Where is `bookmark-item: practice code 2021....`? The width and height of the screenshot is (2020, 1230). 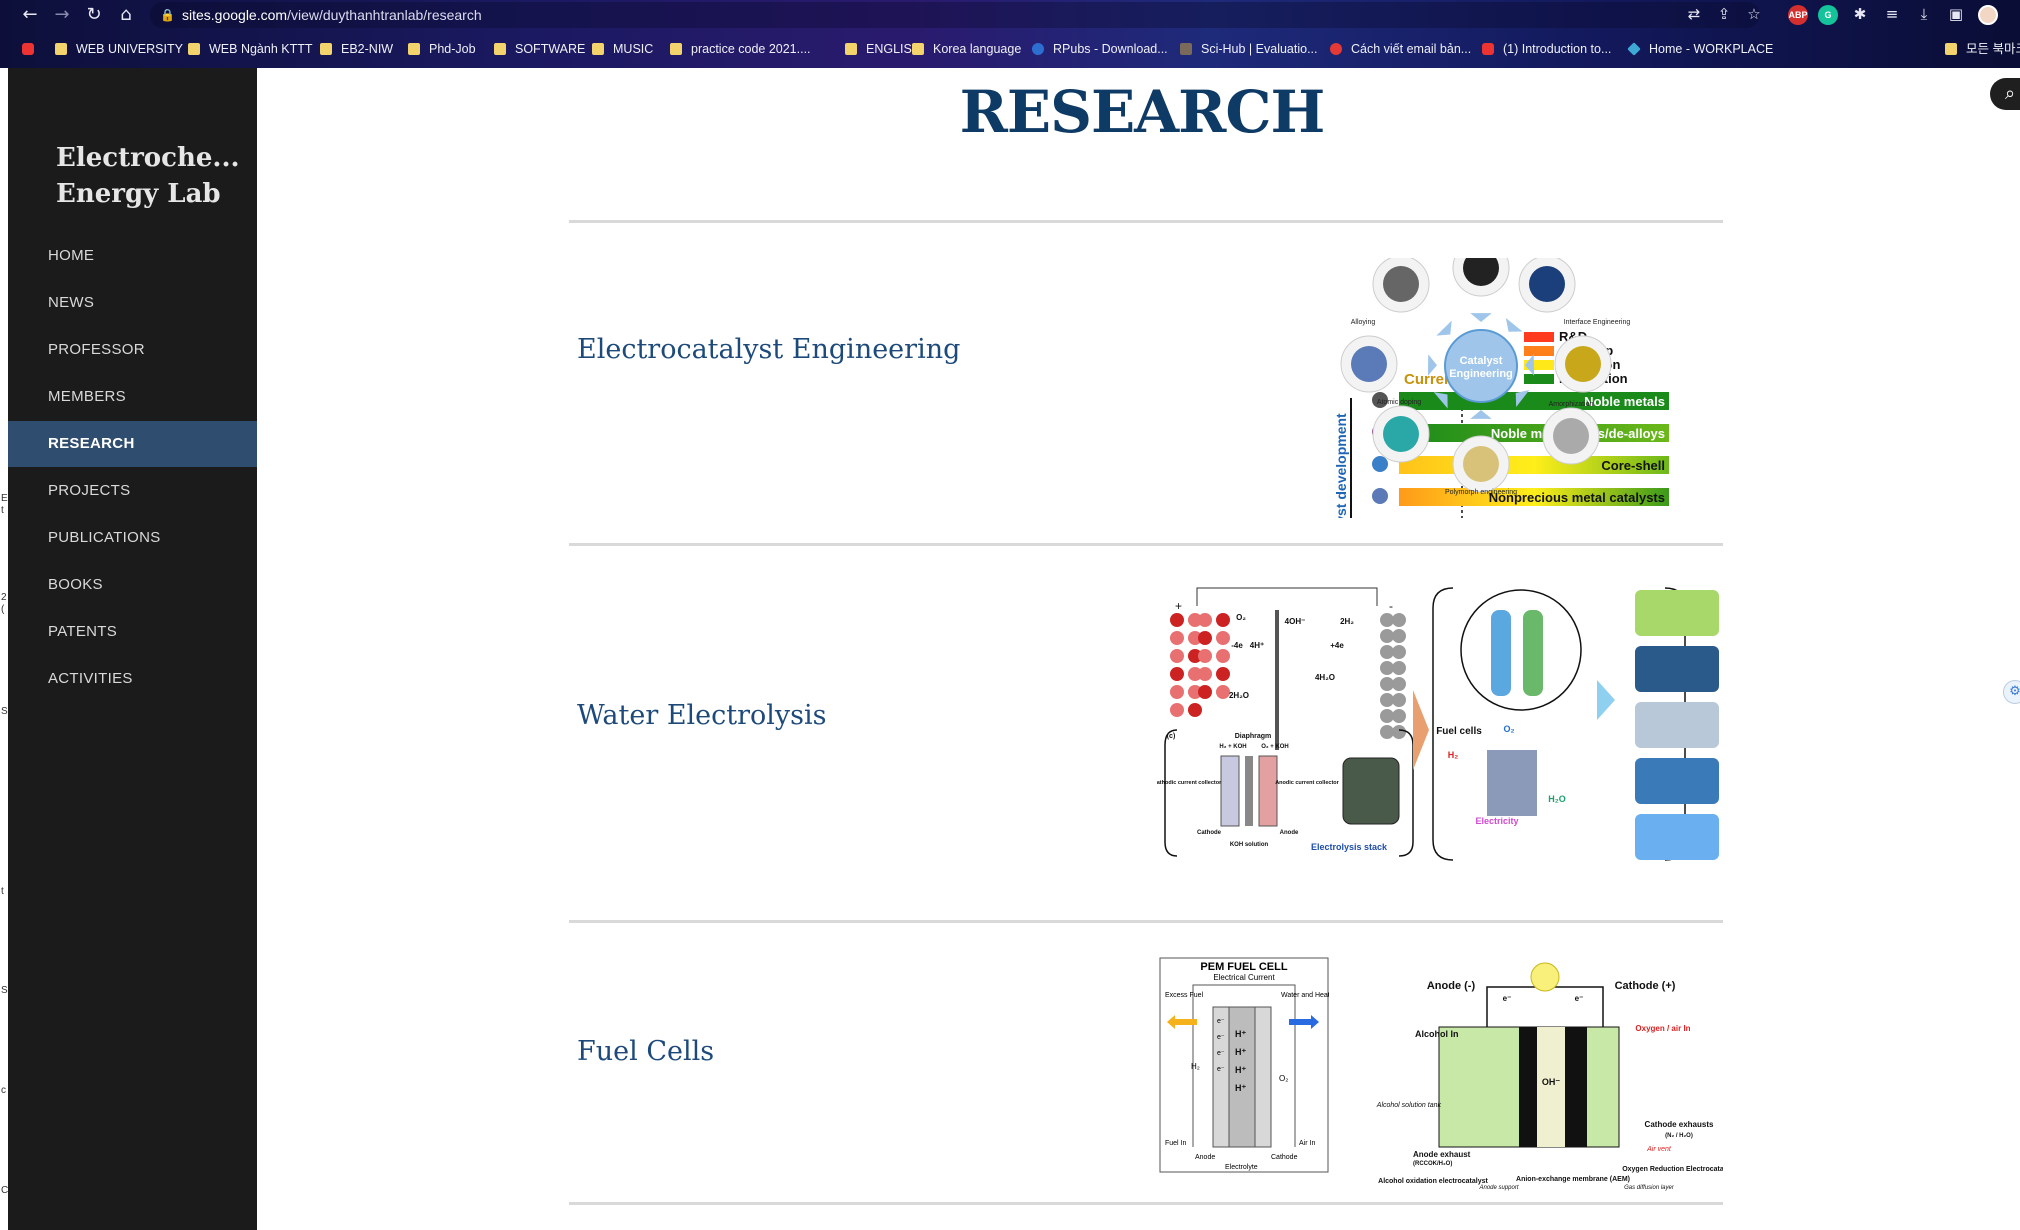 bookmark-item: practice code 2021.... is located at coordinates (740, 49).